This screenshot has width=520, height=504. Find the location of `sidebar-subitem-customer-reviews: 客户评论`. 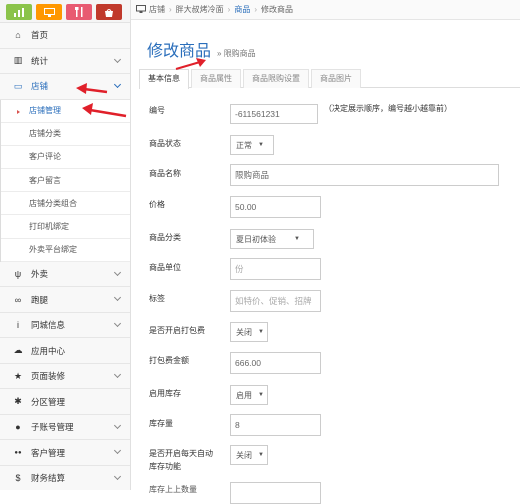

sidebar-subitem-customer-reviews: 客户评论 is located at coordinates (65, 157).